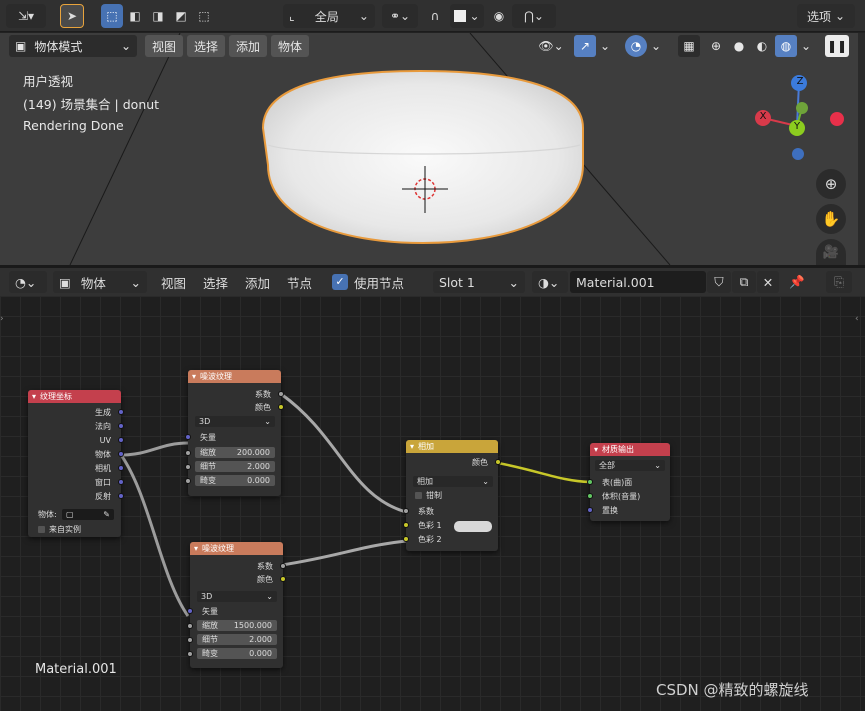 This screenshot has height=711, width=865. I want to click on mode-dropdown: ▣ 物体模式 ⌄, so click(73, 46).